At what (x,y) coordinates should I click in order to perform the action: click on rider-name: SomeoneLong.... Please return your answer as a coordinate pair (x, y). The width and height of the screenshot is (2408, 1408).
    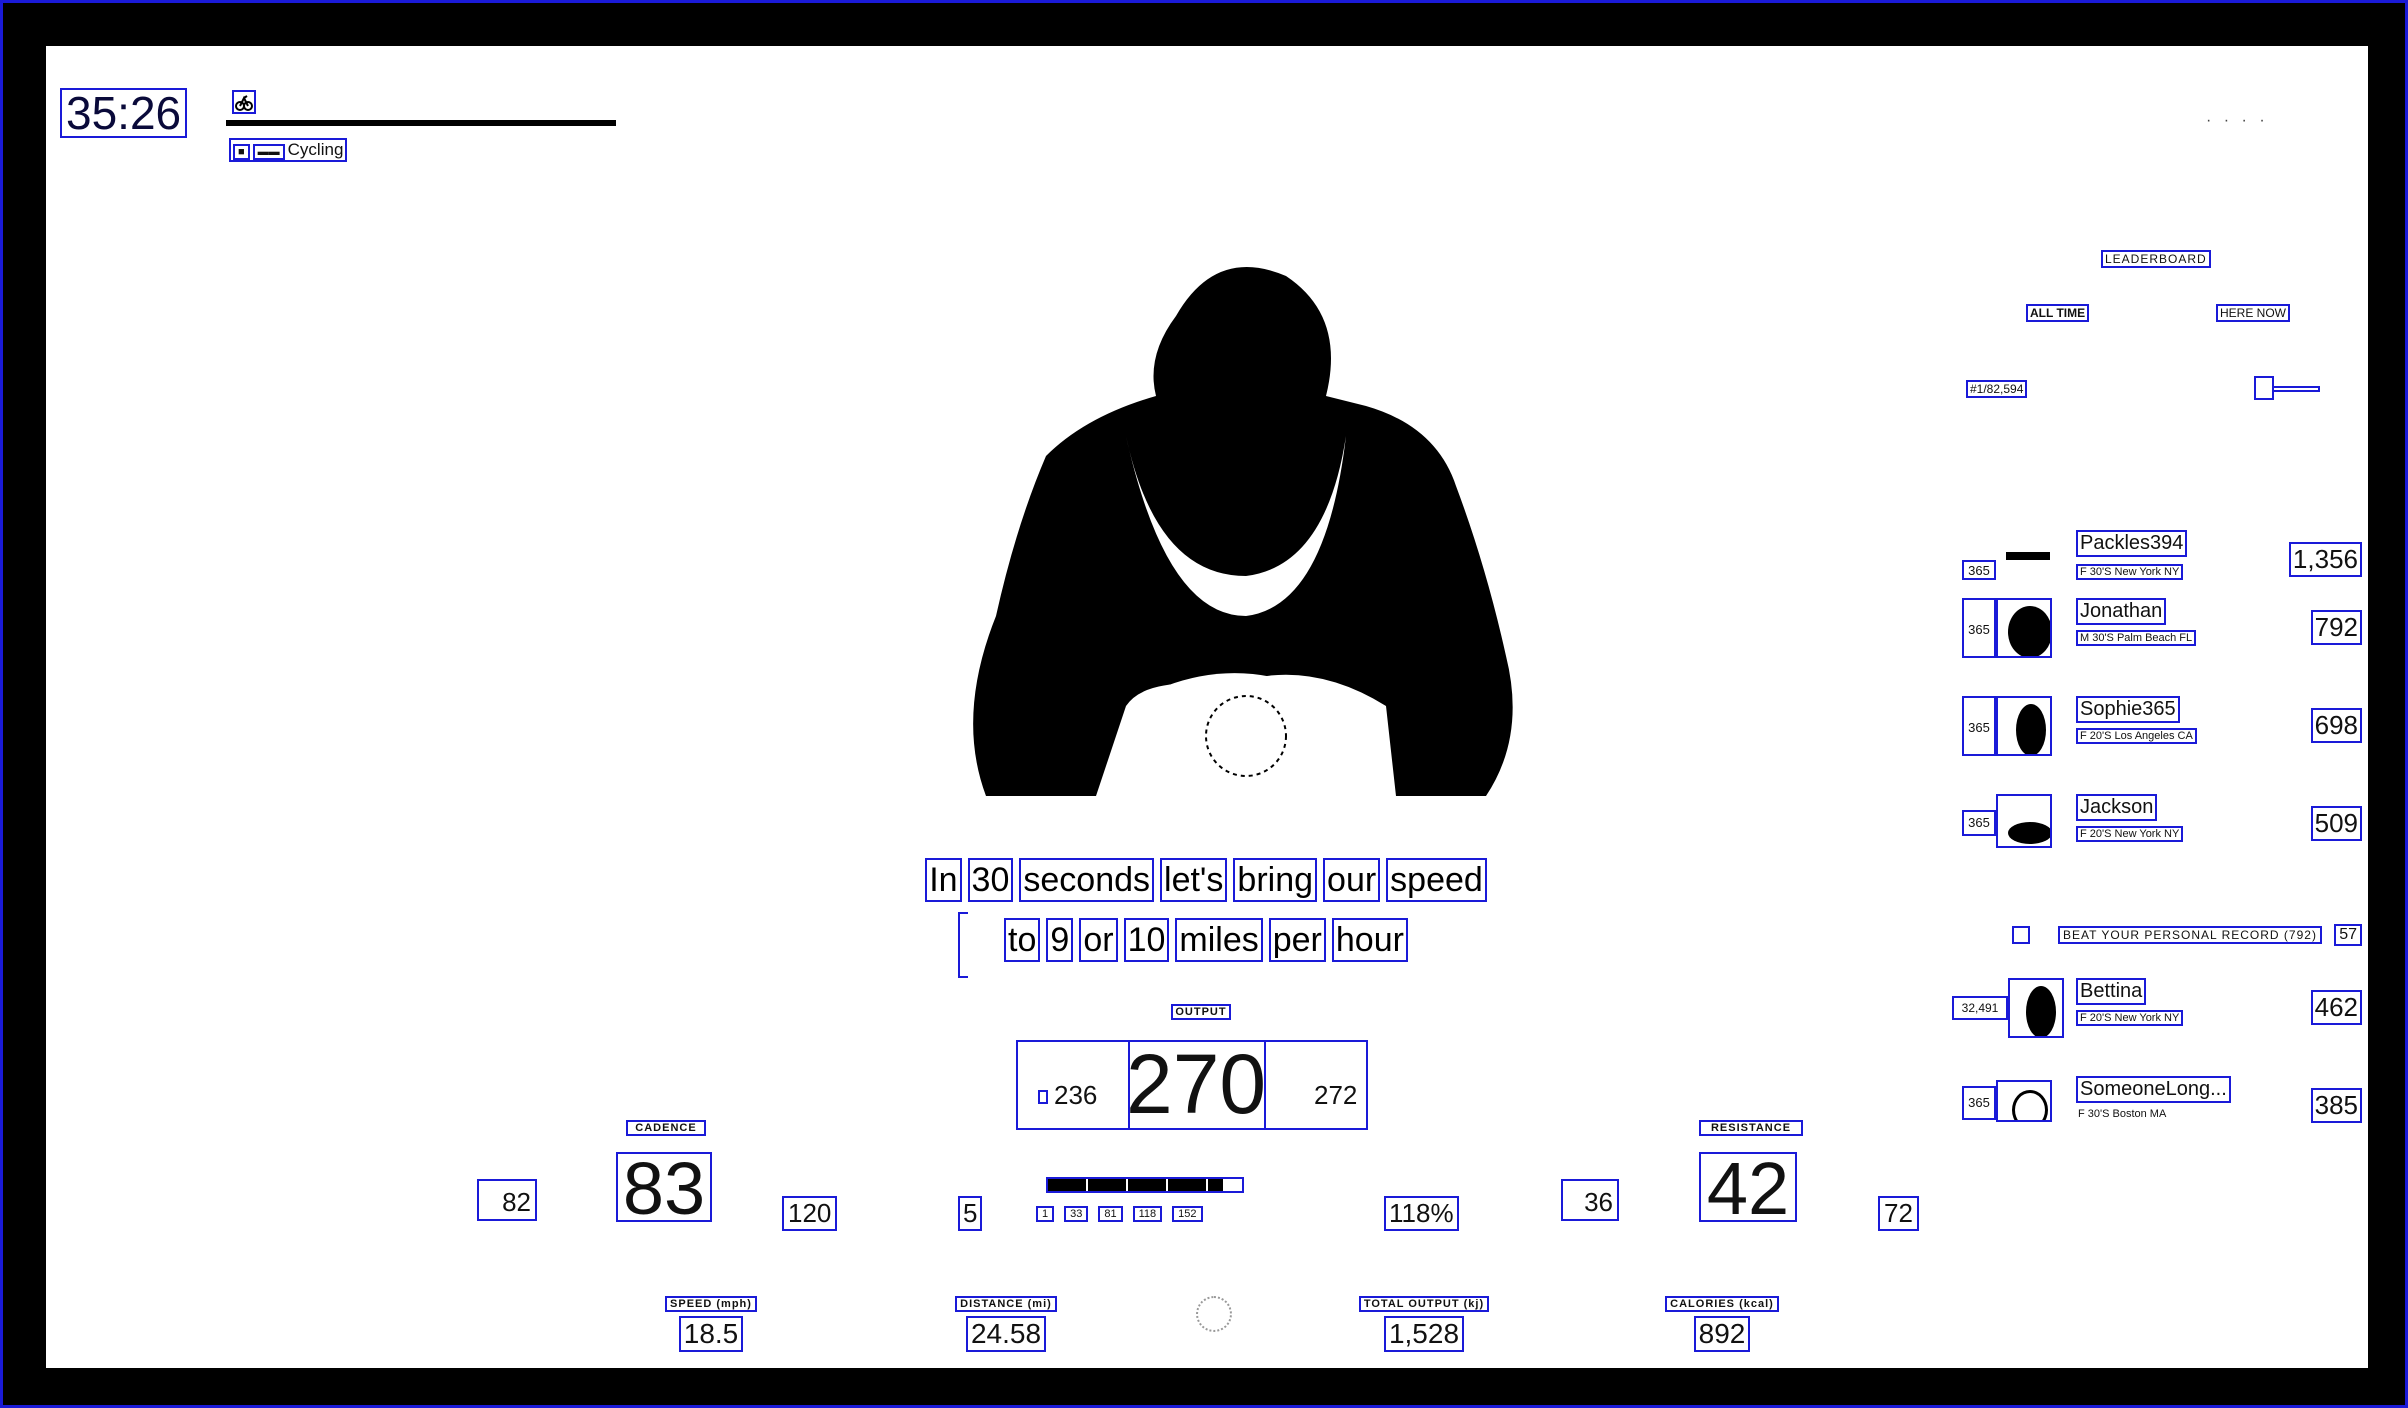
    Looking at the image, I should click on (2153, 1089).